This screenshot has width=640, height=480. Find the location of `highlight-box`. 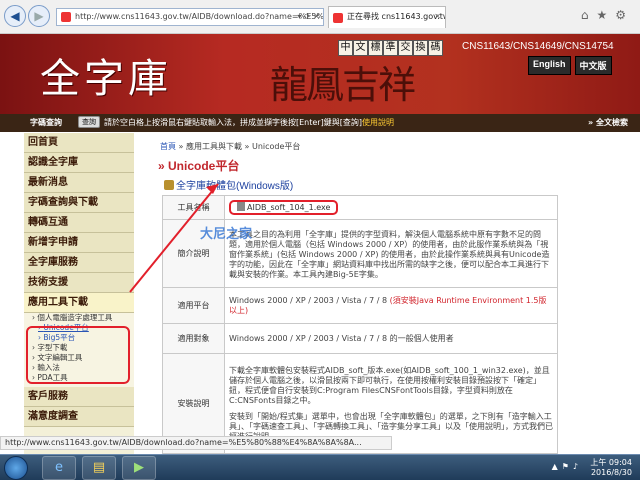

highlight-box is located at coordinates (78, 355).